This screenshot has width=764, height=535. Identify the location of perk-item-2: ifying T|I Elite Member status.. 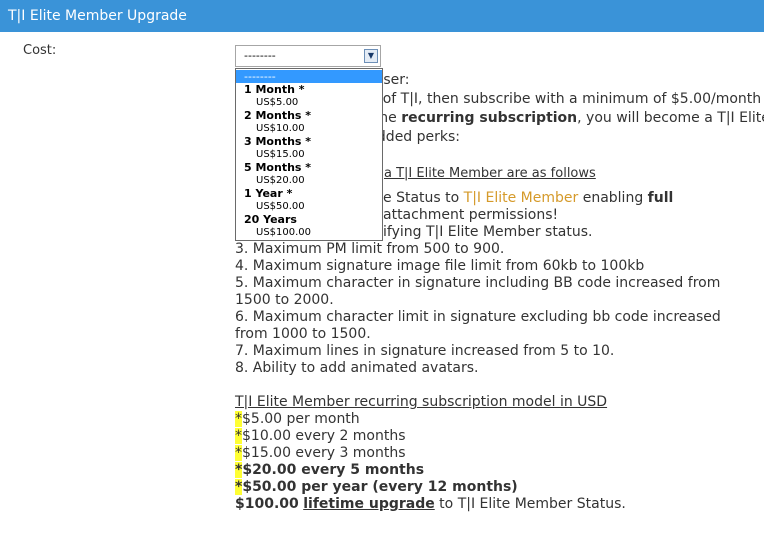
(488, 232).